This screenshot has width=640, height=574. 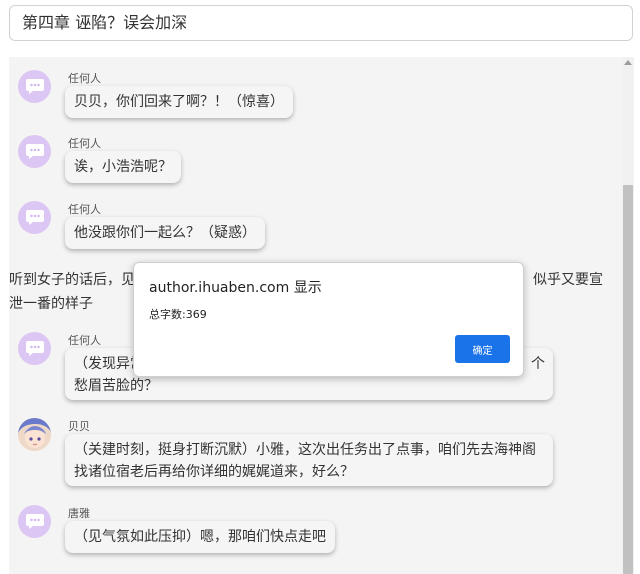 What do you see at coordinates (628, 379) in the screenshot?
I see `scroll-thumb` at bounding box center [628, 379].